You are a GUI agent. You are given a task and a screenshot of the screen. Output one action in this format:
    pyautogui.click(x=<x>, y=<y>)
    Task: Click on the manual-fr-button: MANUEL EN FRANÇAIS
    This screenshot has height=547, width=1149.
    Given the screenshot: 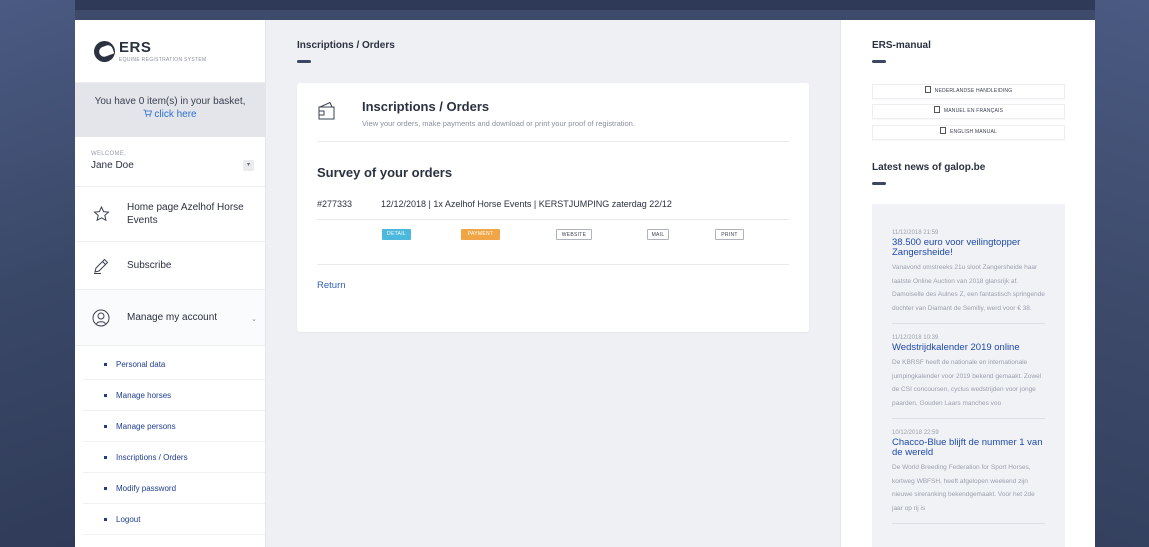 What is the action you would take?
    pyautogui.click(x=968, y=111)
    